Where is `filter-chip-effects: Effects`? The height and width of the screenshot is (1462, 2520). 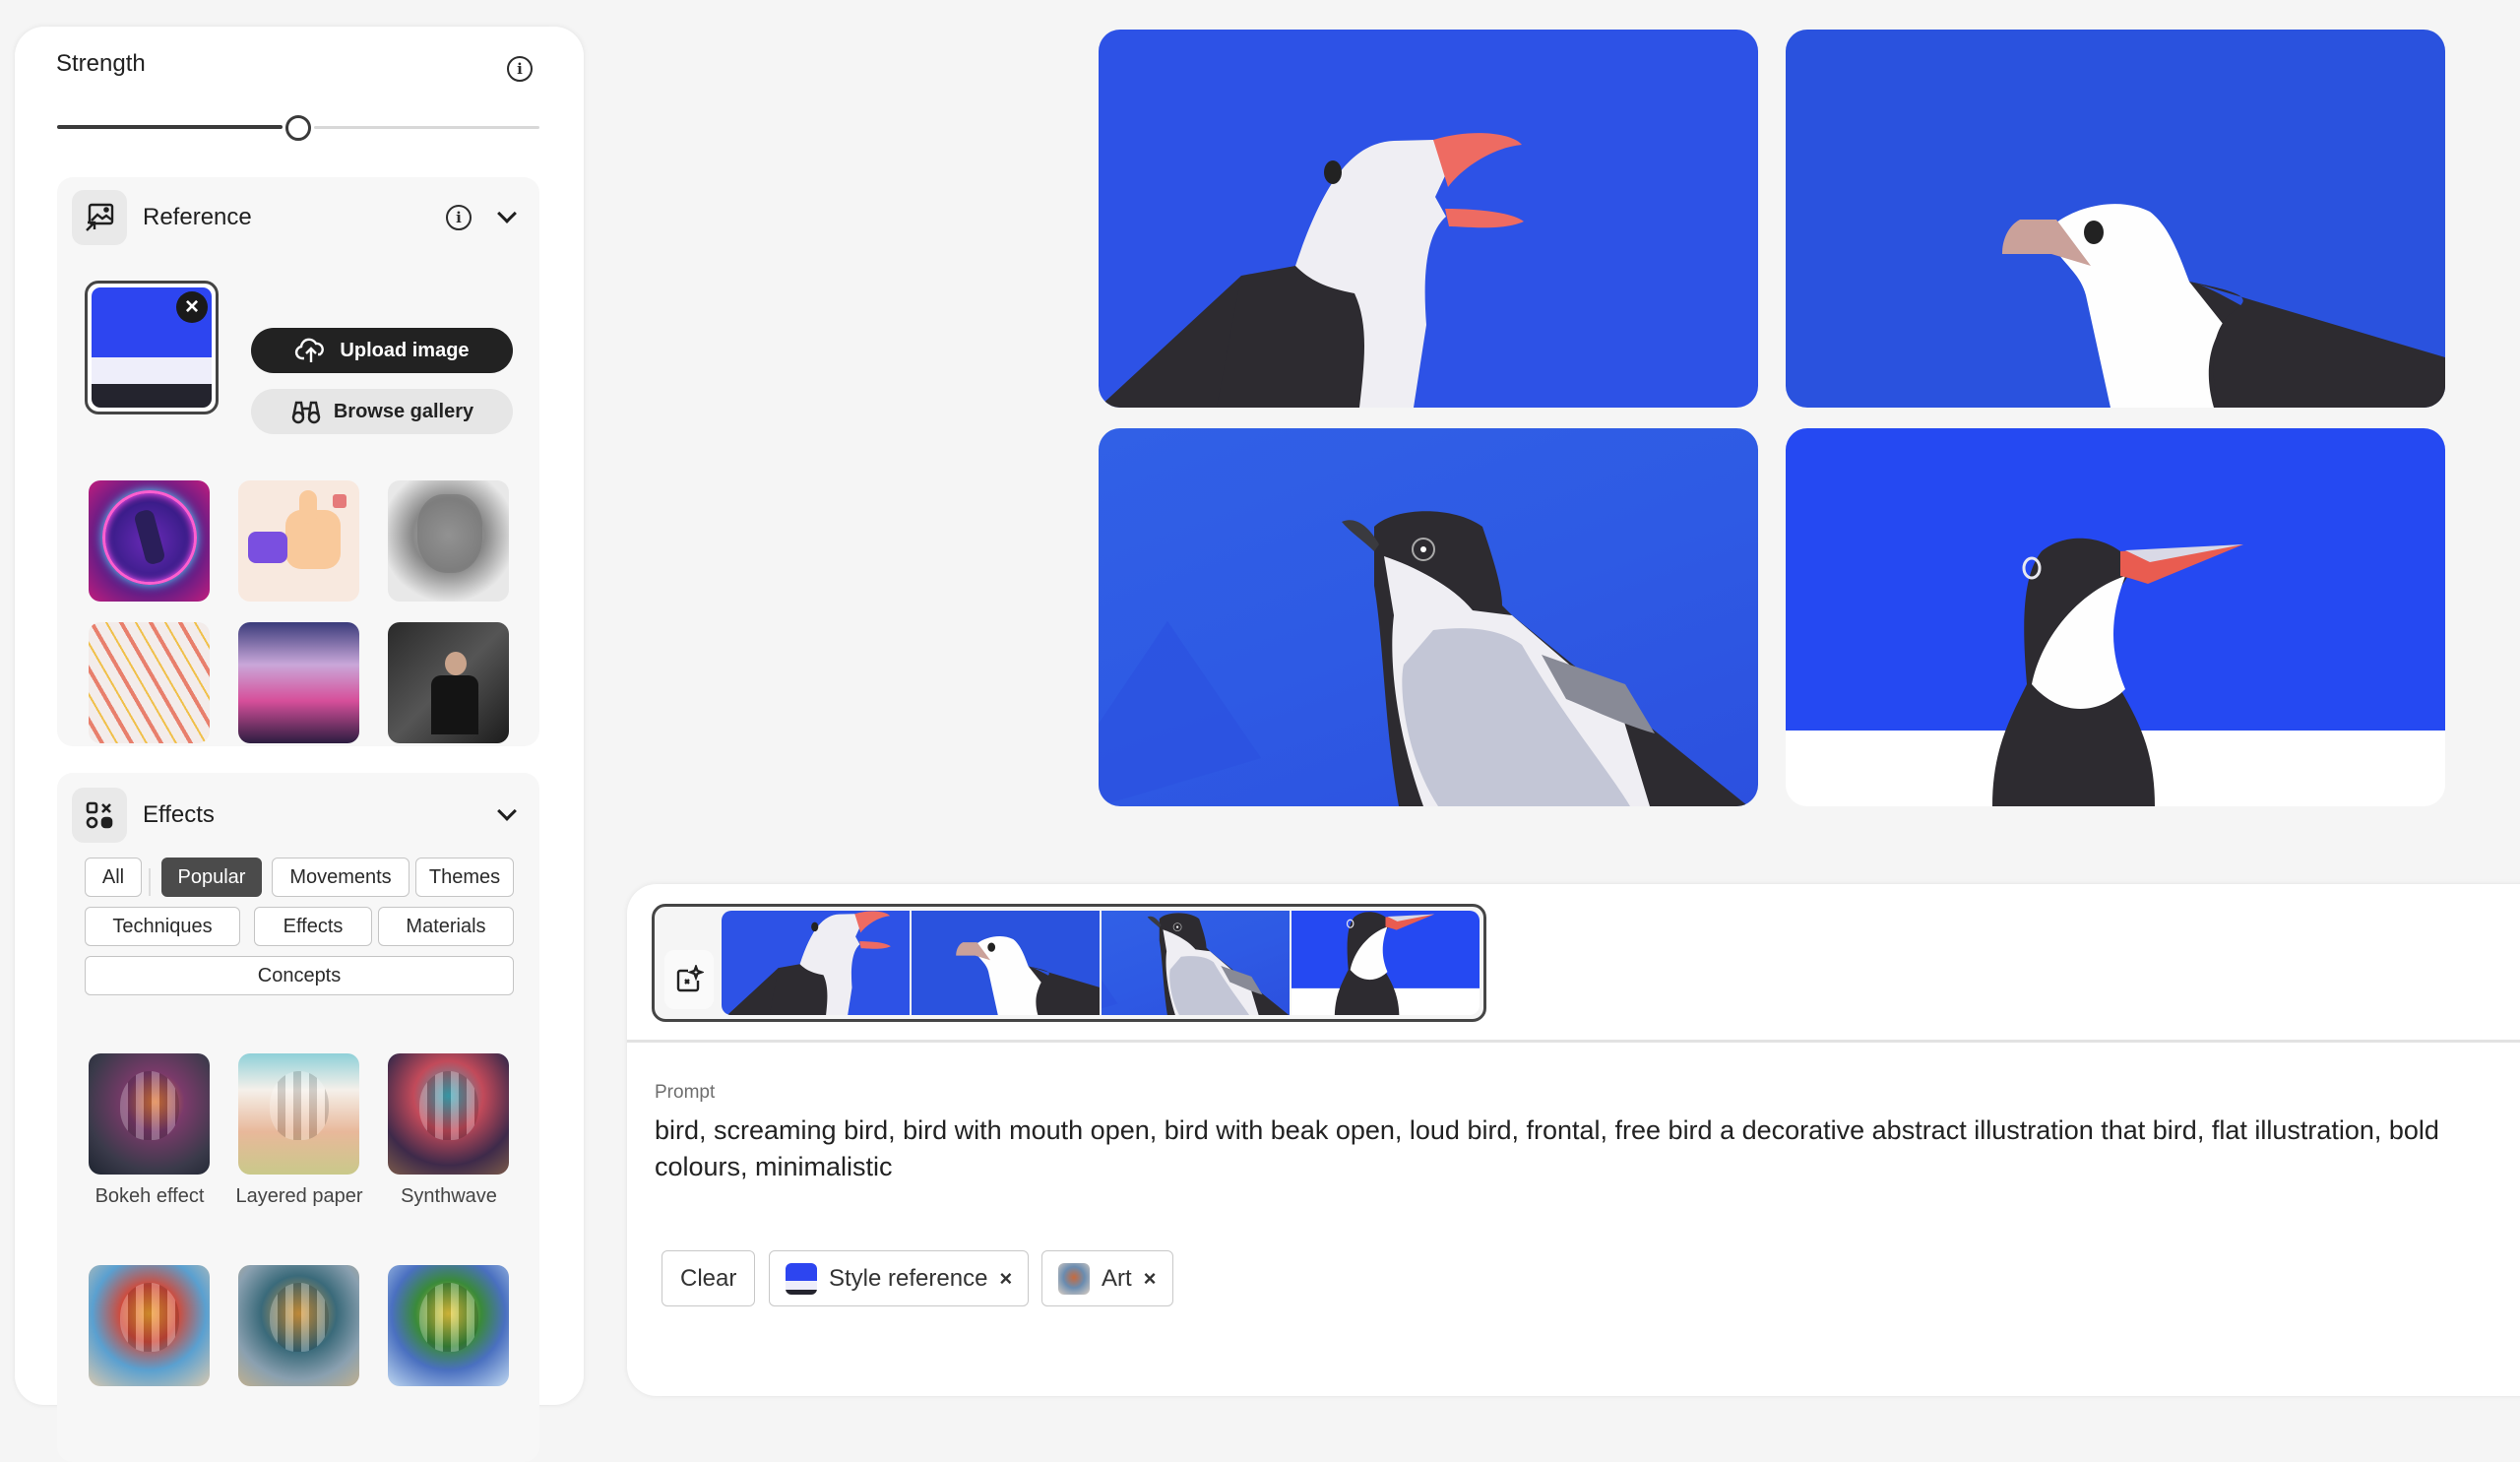 filter-chip-effects: Effects is located at coordinates (313, 926).